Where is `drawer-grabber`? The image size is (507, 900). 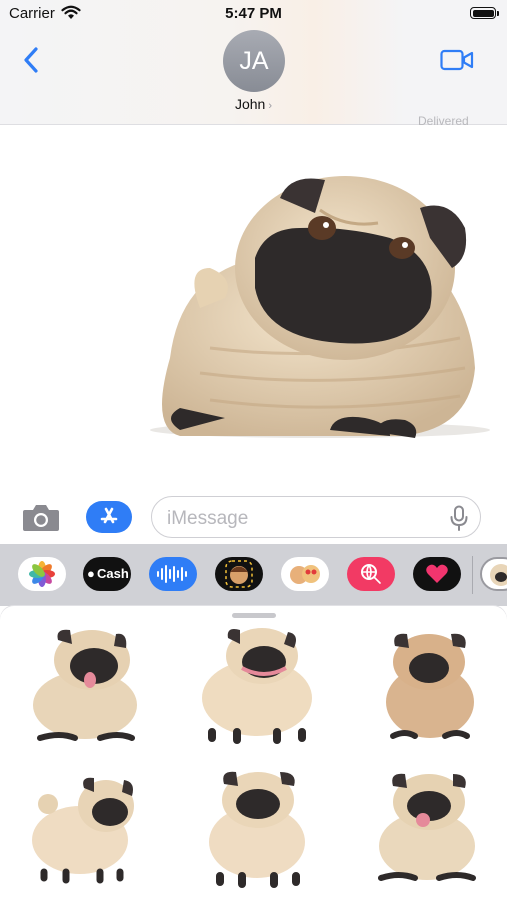
drawer-grabber is located at coordinates (254, 615).